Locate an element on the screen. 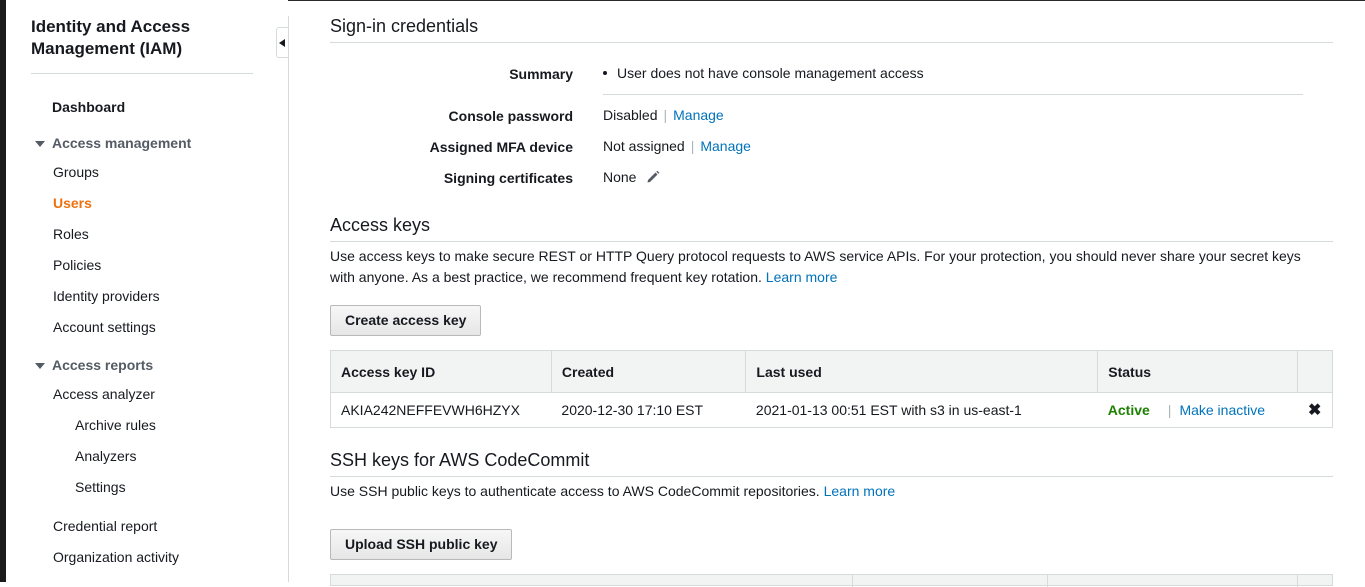  access-keys-learn-more-link: Learn more is located at coordinates (802, 277).